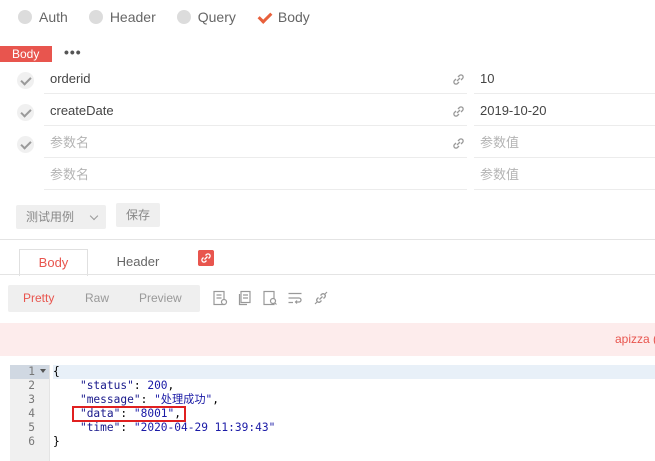 Image resolution: width=655 pixels, height=461 pixels. I want to click on tab-header-label: Header, so click(132, 17).